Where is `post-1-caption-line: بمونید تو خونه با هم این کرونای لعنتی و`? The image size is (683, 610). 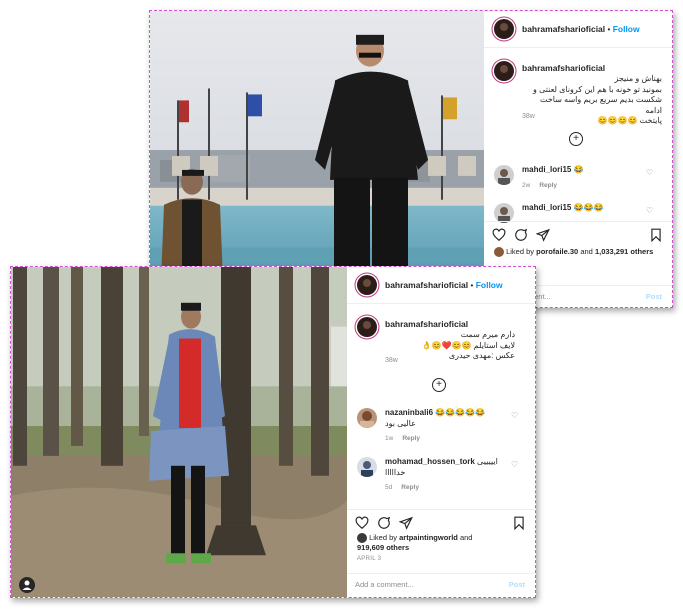
post-1-caption-line: بمونید تو خونه با هم این کرونای لعنتی و is located at coordinates (597, 89).